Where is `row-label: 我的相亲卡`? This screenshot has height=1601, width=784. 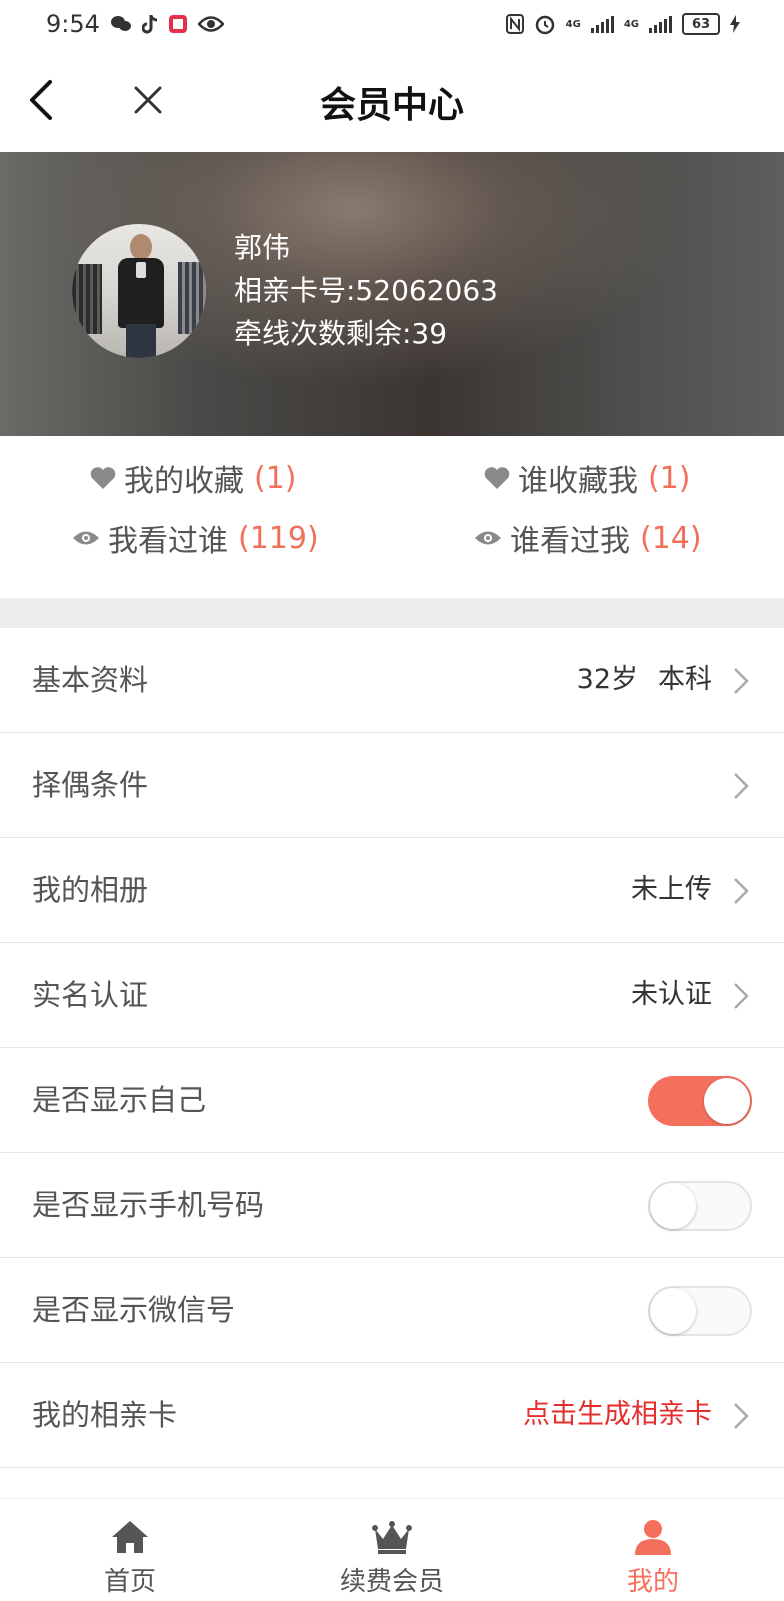 row-label: 我的相亲卡 is located at coordinates (105, 1415).